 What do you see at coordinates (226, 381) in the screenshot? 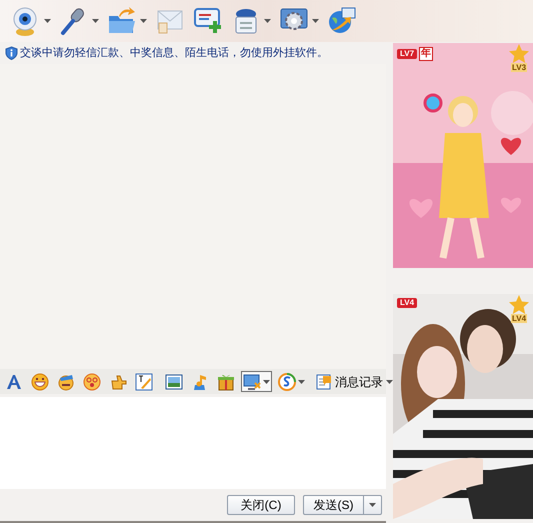
I see `gift-icon` at bounding box center [226, 381].